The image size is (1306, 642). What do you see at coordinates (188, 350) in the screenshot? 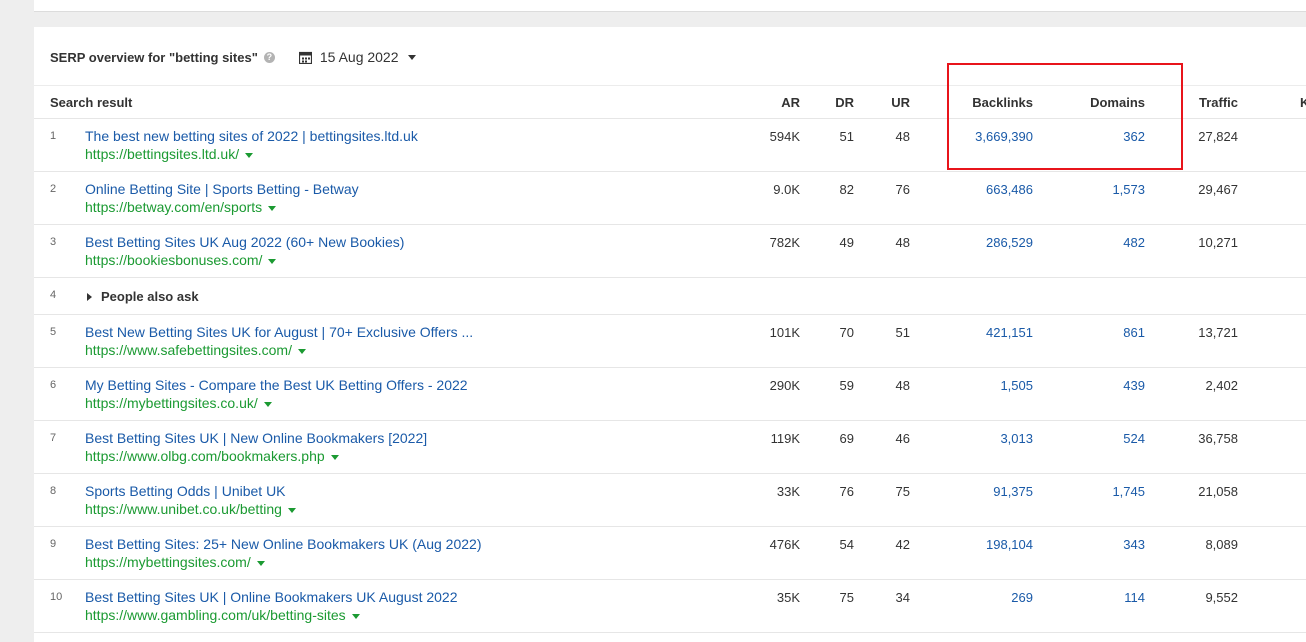
I see `result-url-text: https://www.safebettingsites.com/` at bounding box center [188, 350].